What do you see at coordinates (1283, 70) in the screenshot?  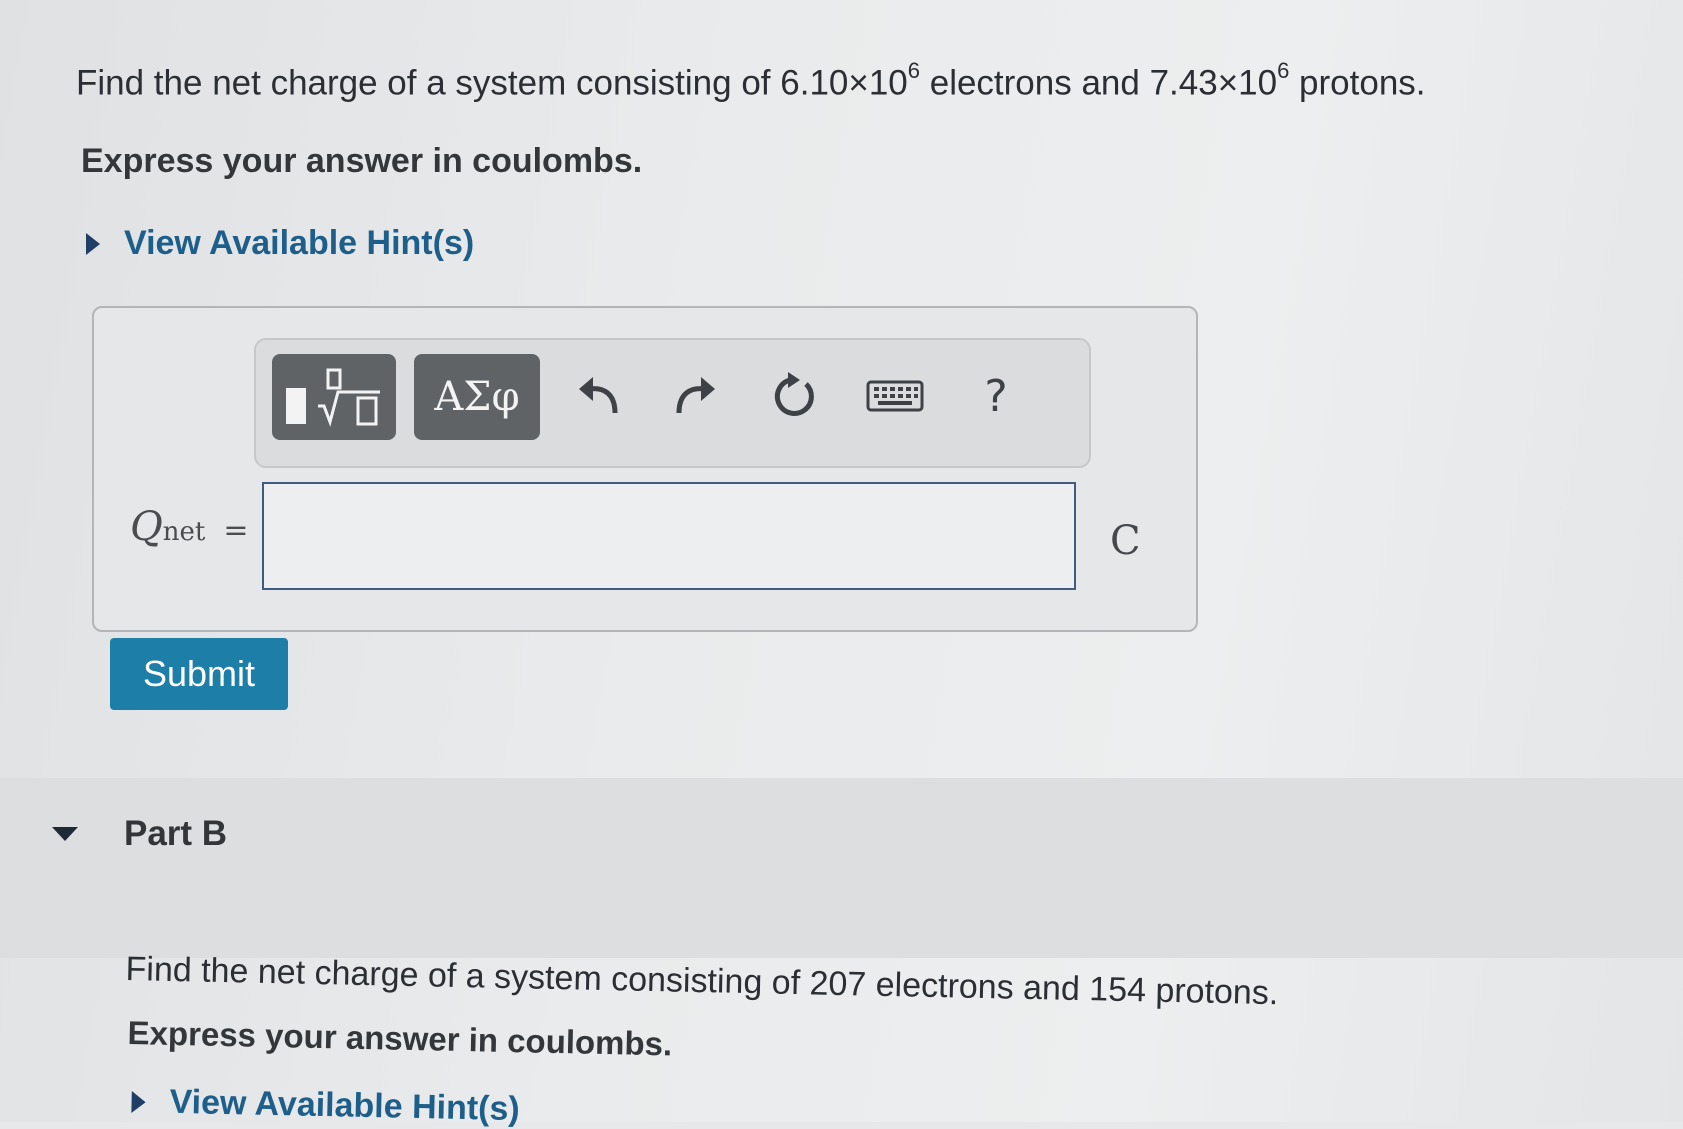 I see `exponent-protons: 6` at bounding box center [1283, 70].